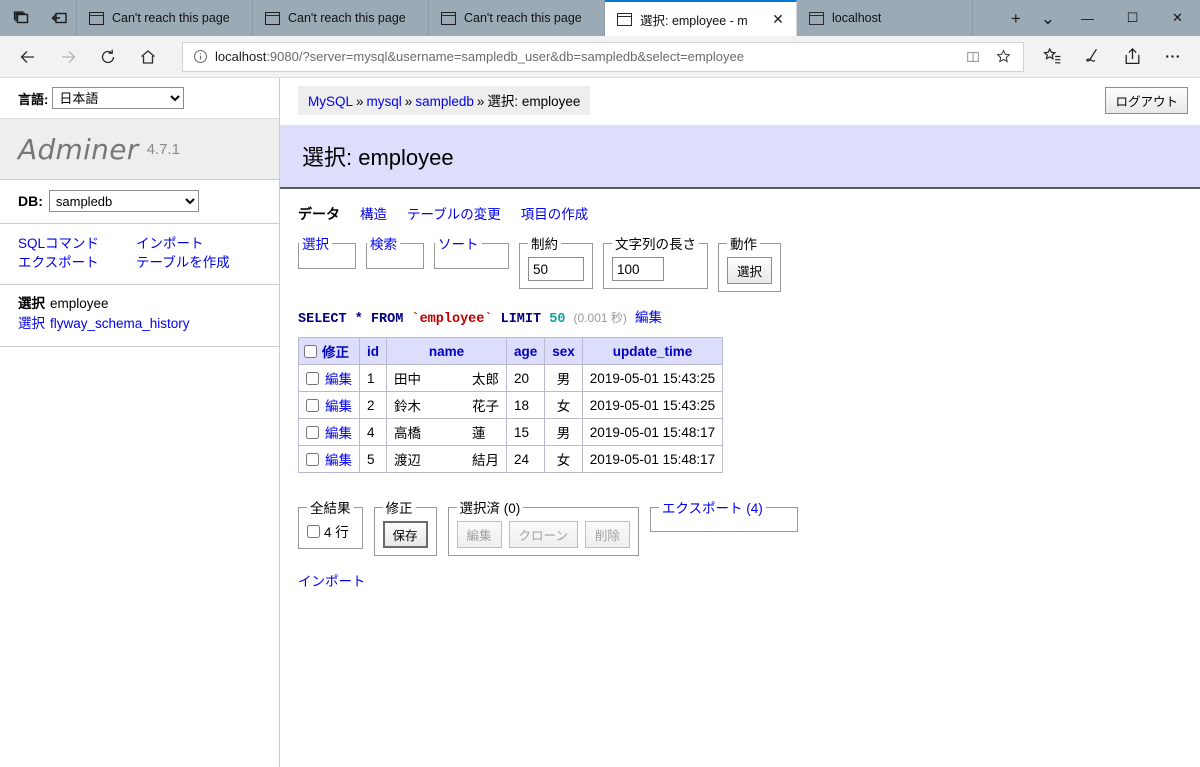 This screenshot has height=767, width=1200. Describe the element at coordinates (405, 534) in the screenshot. I see `save-button: 保存` at that location.